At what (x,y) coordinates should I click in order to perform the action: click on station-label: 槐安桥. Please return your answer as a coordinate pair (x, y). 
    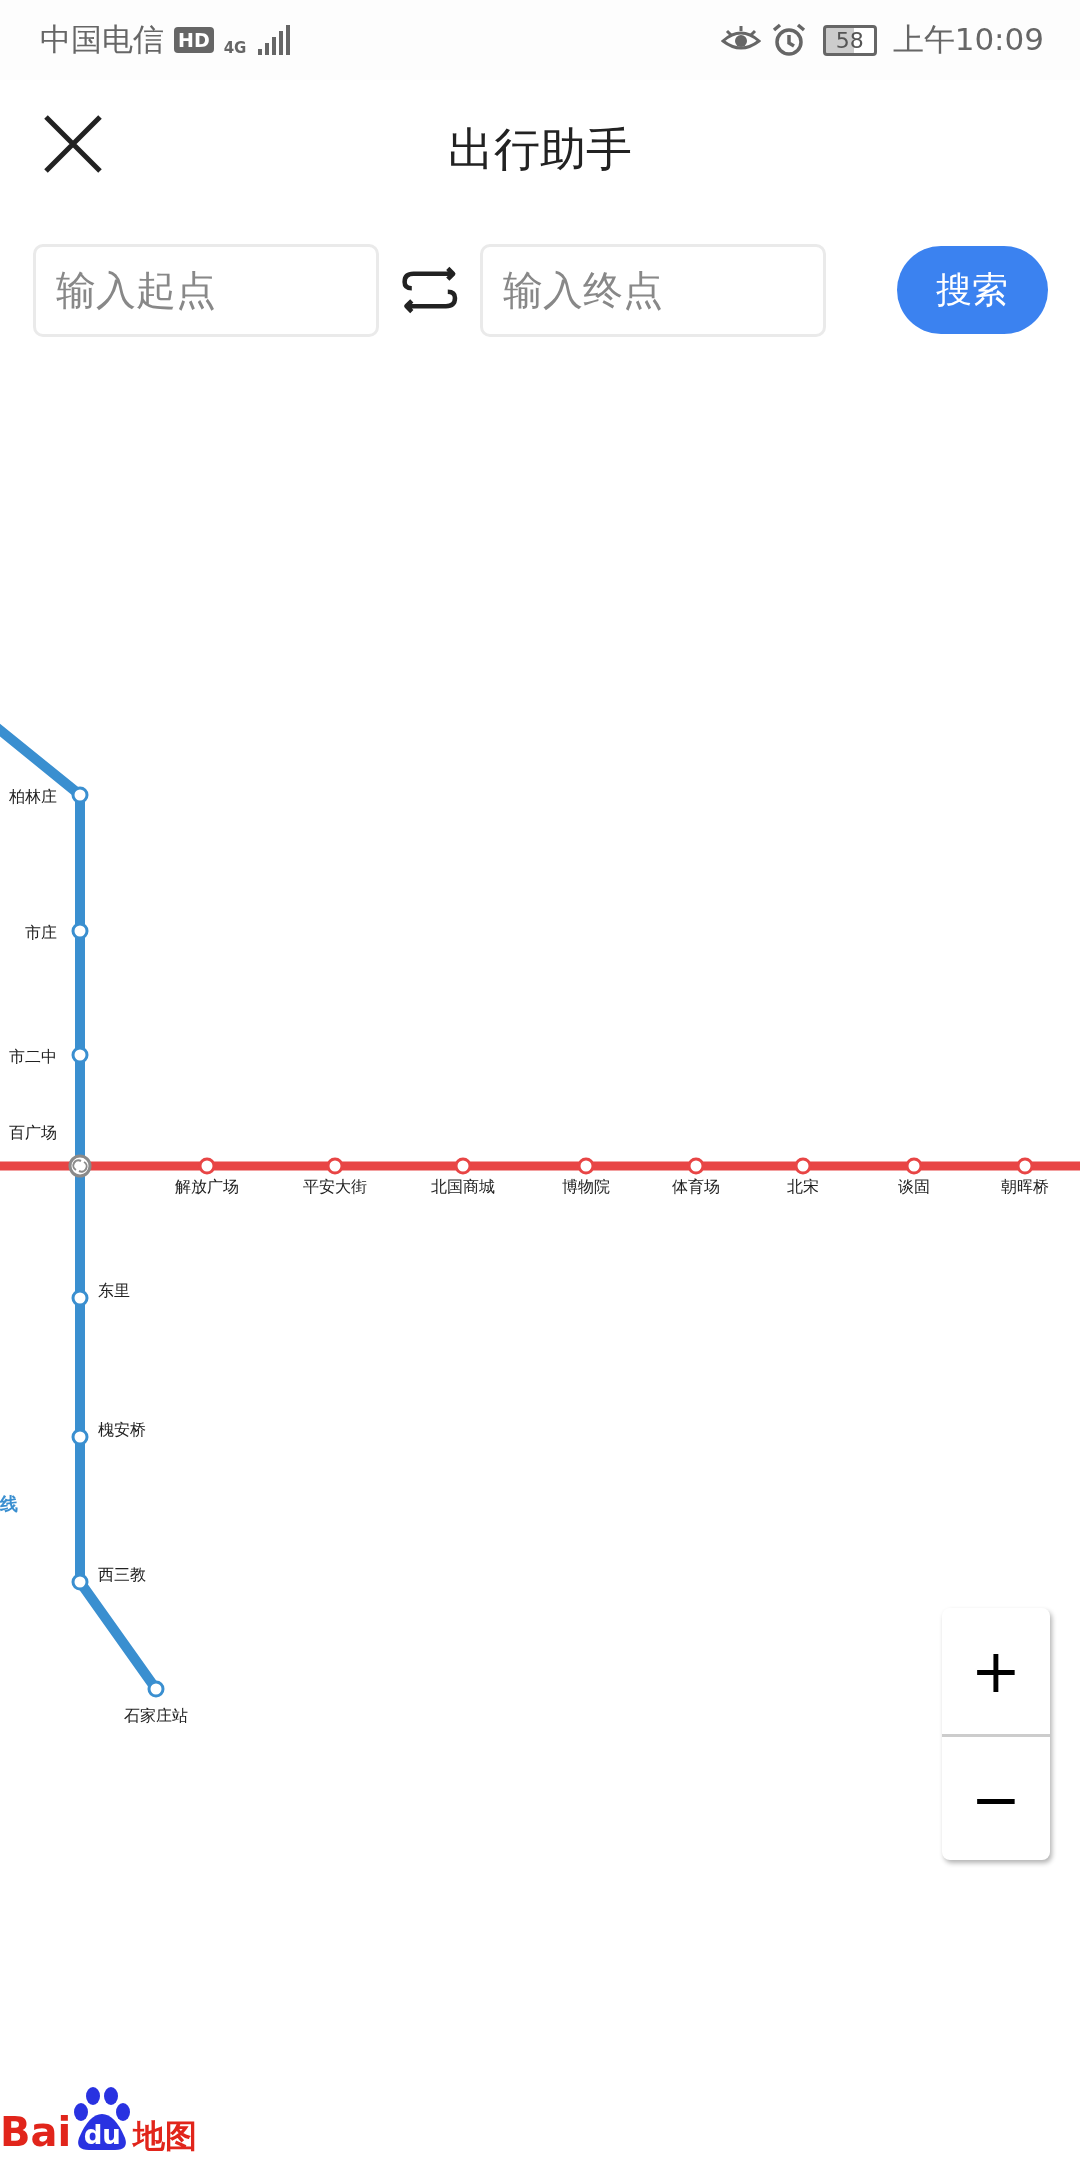
    Looking at the image, I should click on (122, 1429).